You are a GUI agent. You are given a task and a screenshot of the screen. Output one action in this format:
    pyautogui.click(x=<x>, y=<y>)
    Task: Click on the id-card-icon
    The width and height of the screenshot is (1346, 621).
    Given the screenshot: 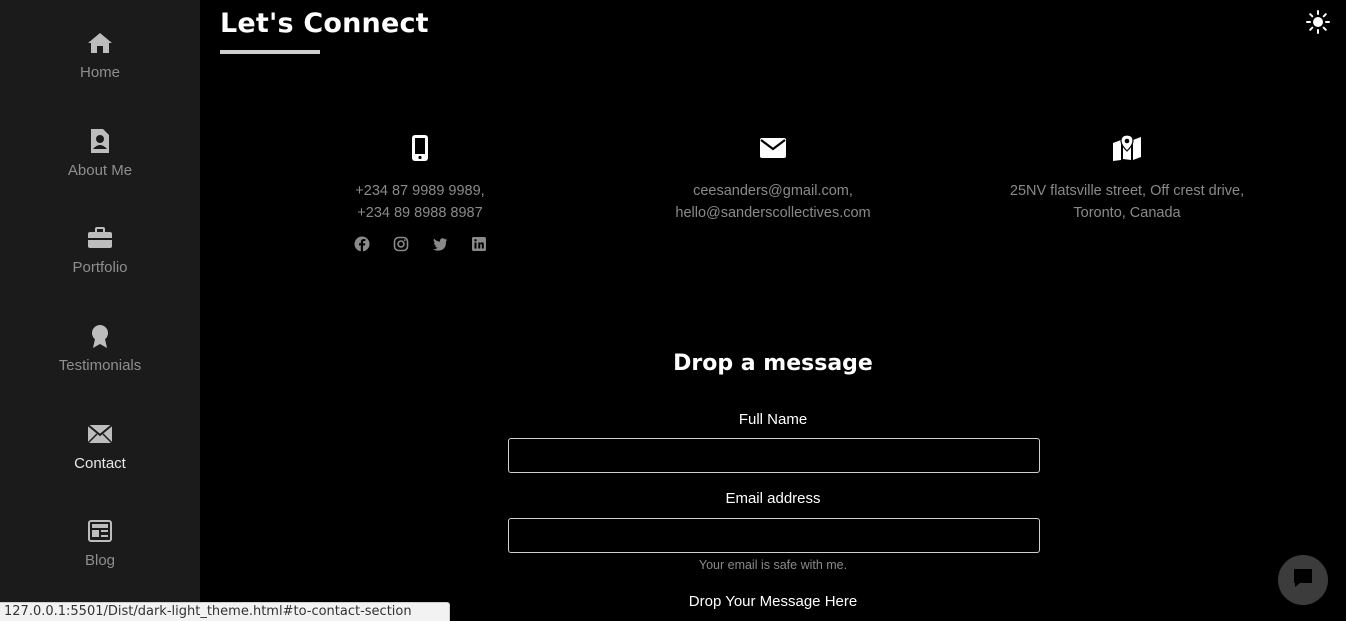 What is the action you would take?
    pyautogui.click(x=100, y=141)
    